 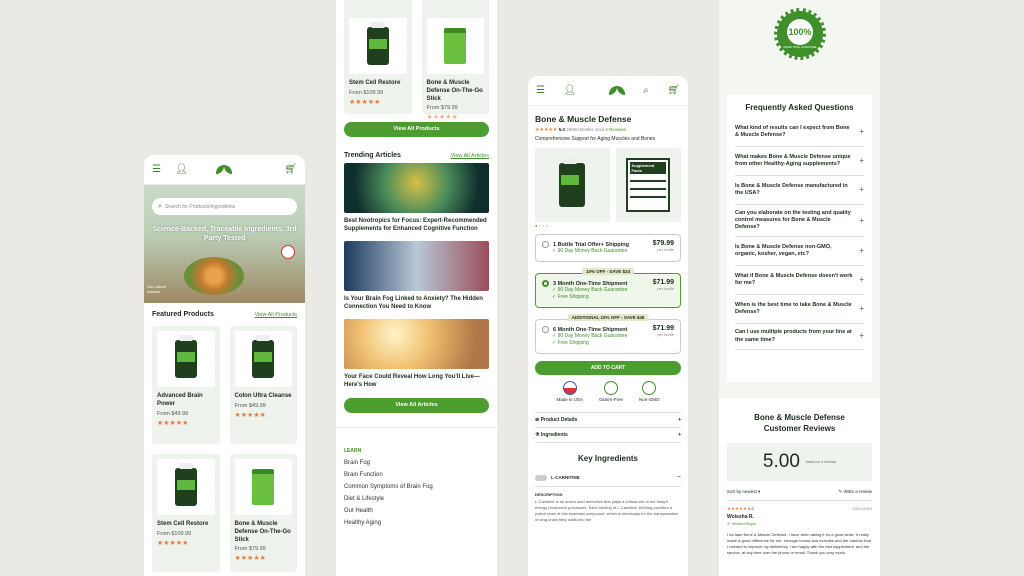 What do you see at coordinates (353, 450) in the screenshot?
I see `learn-title: LEARN` at bounding box center [353, 450].